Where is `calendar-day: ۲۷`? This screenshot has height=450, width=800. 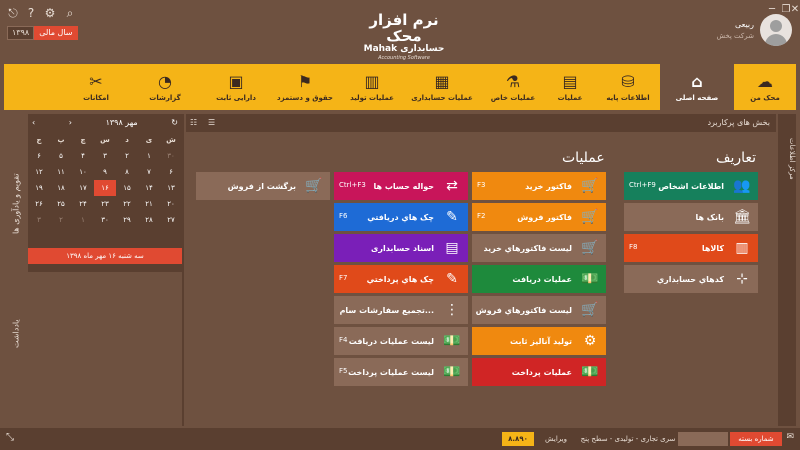
calendar-day: ۲۷ is located at coordinates (171, 220).